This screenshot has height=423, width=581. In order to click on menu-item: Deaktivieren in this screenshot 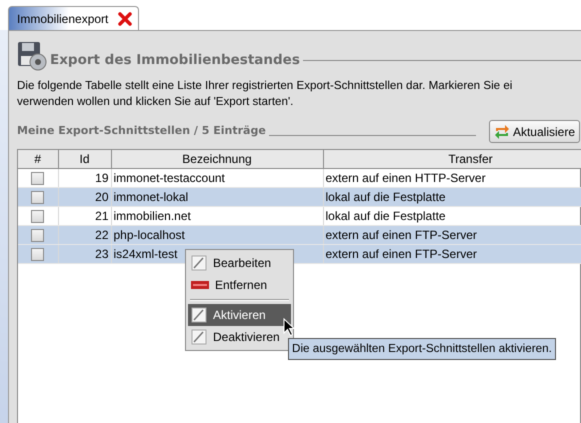, I will do `click(239, 337)`.